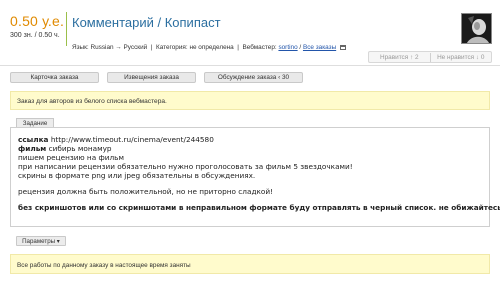 This screenshot has width=500, height=287. Describe the element at coordinates (461, 57) in the screenshot. I see `dislike-button: Не нравится ↓ 0` at that location.